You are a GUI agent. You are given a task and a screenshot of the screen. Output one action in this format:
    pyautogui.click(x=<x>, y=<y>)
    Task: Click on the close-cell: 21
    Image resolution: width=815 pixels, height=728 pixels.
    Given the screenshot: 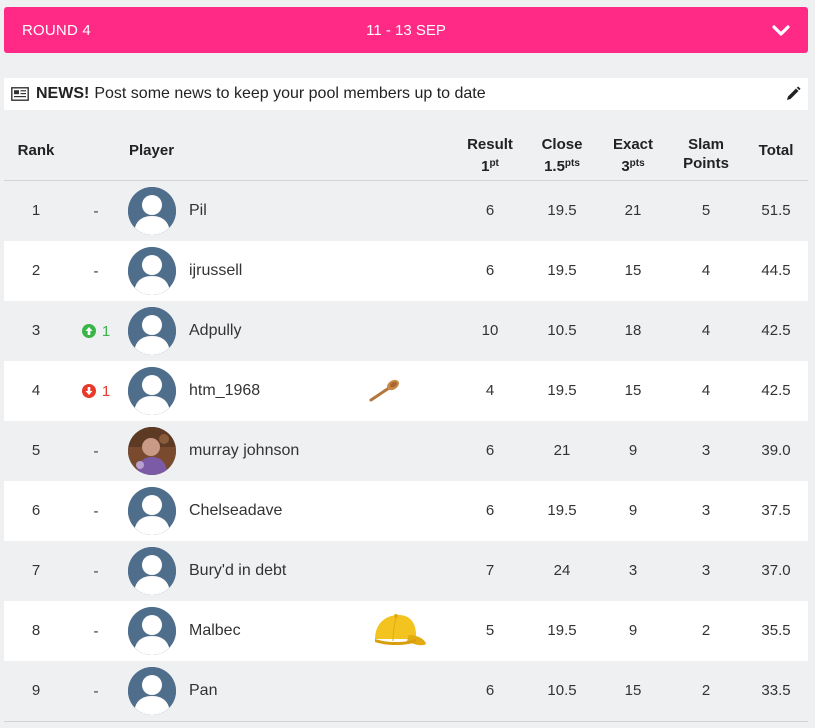 What is the action you would take?
    pyautogui.click(x=562, y=450)
    